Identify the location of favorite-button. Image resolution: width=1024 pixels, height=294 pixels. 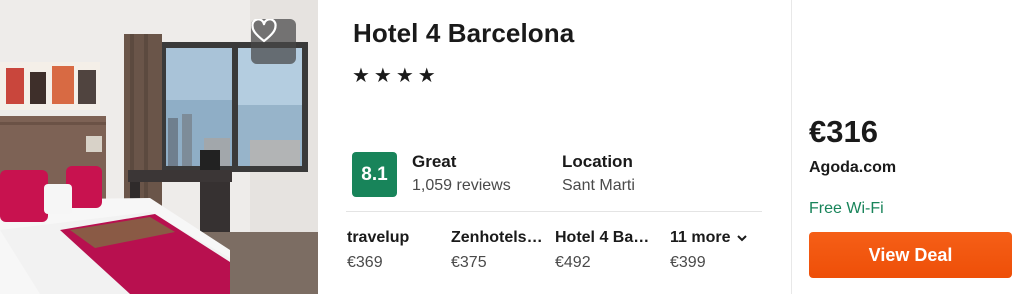
(273, 41).